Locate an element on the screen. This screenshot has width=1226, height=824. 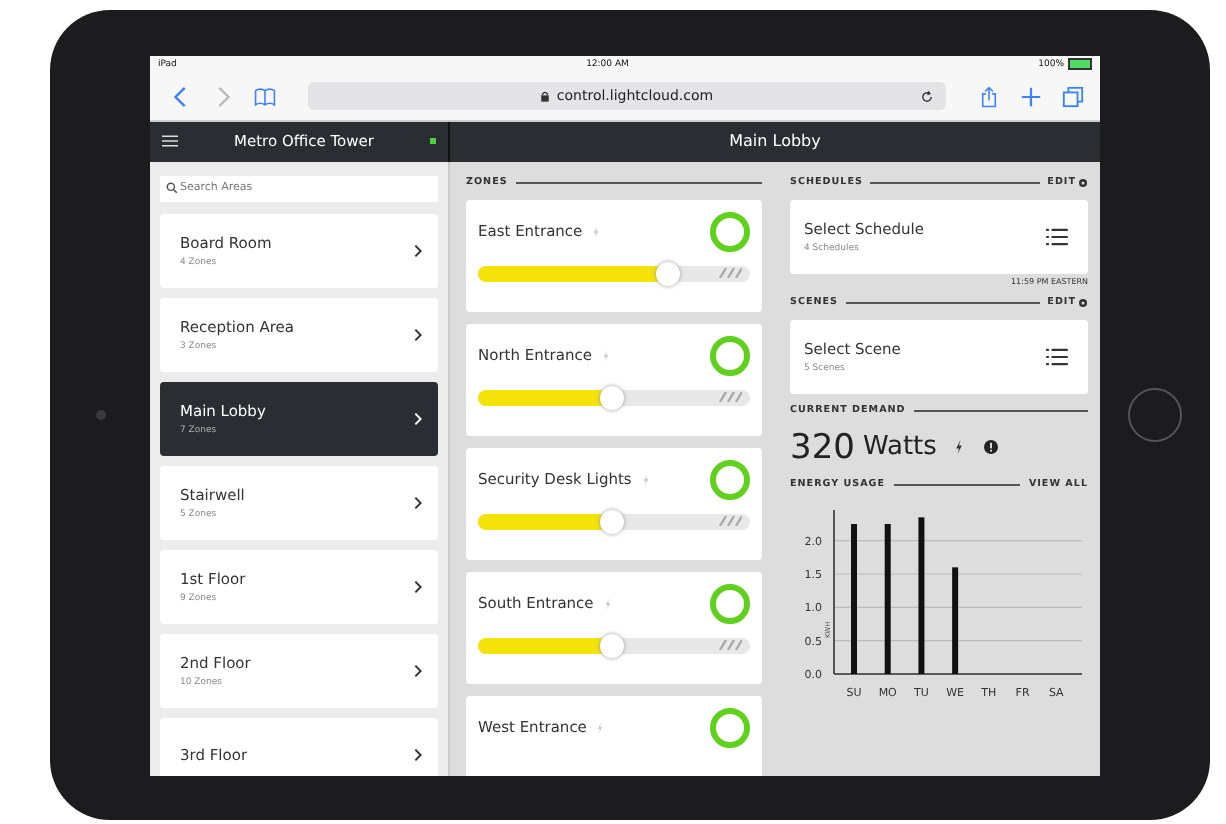
reload-icon is located at coordinates (927, 96).